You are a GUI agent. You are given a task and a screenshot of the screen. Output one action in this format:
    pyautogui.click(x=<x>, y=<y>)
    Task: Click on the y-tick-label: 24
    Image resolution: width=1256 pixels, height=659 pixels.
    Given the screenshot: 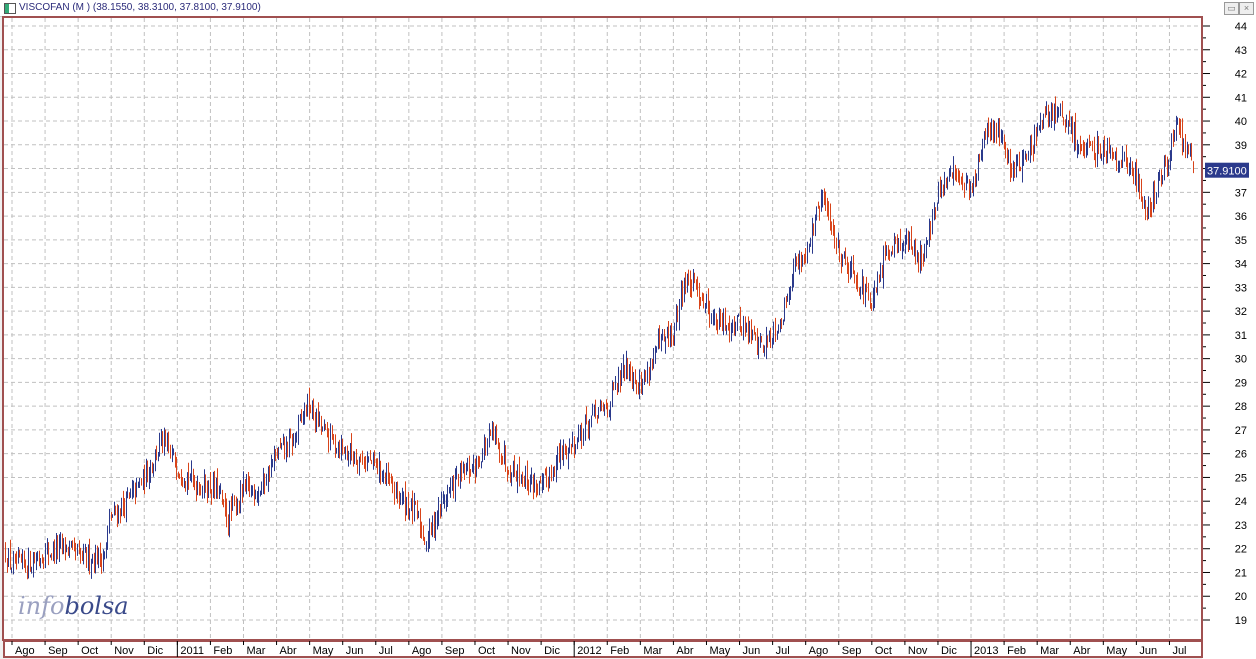 What is the action you would take?
    pyautogui.click(x=1241, y=502)
    